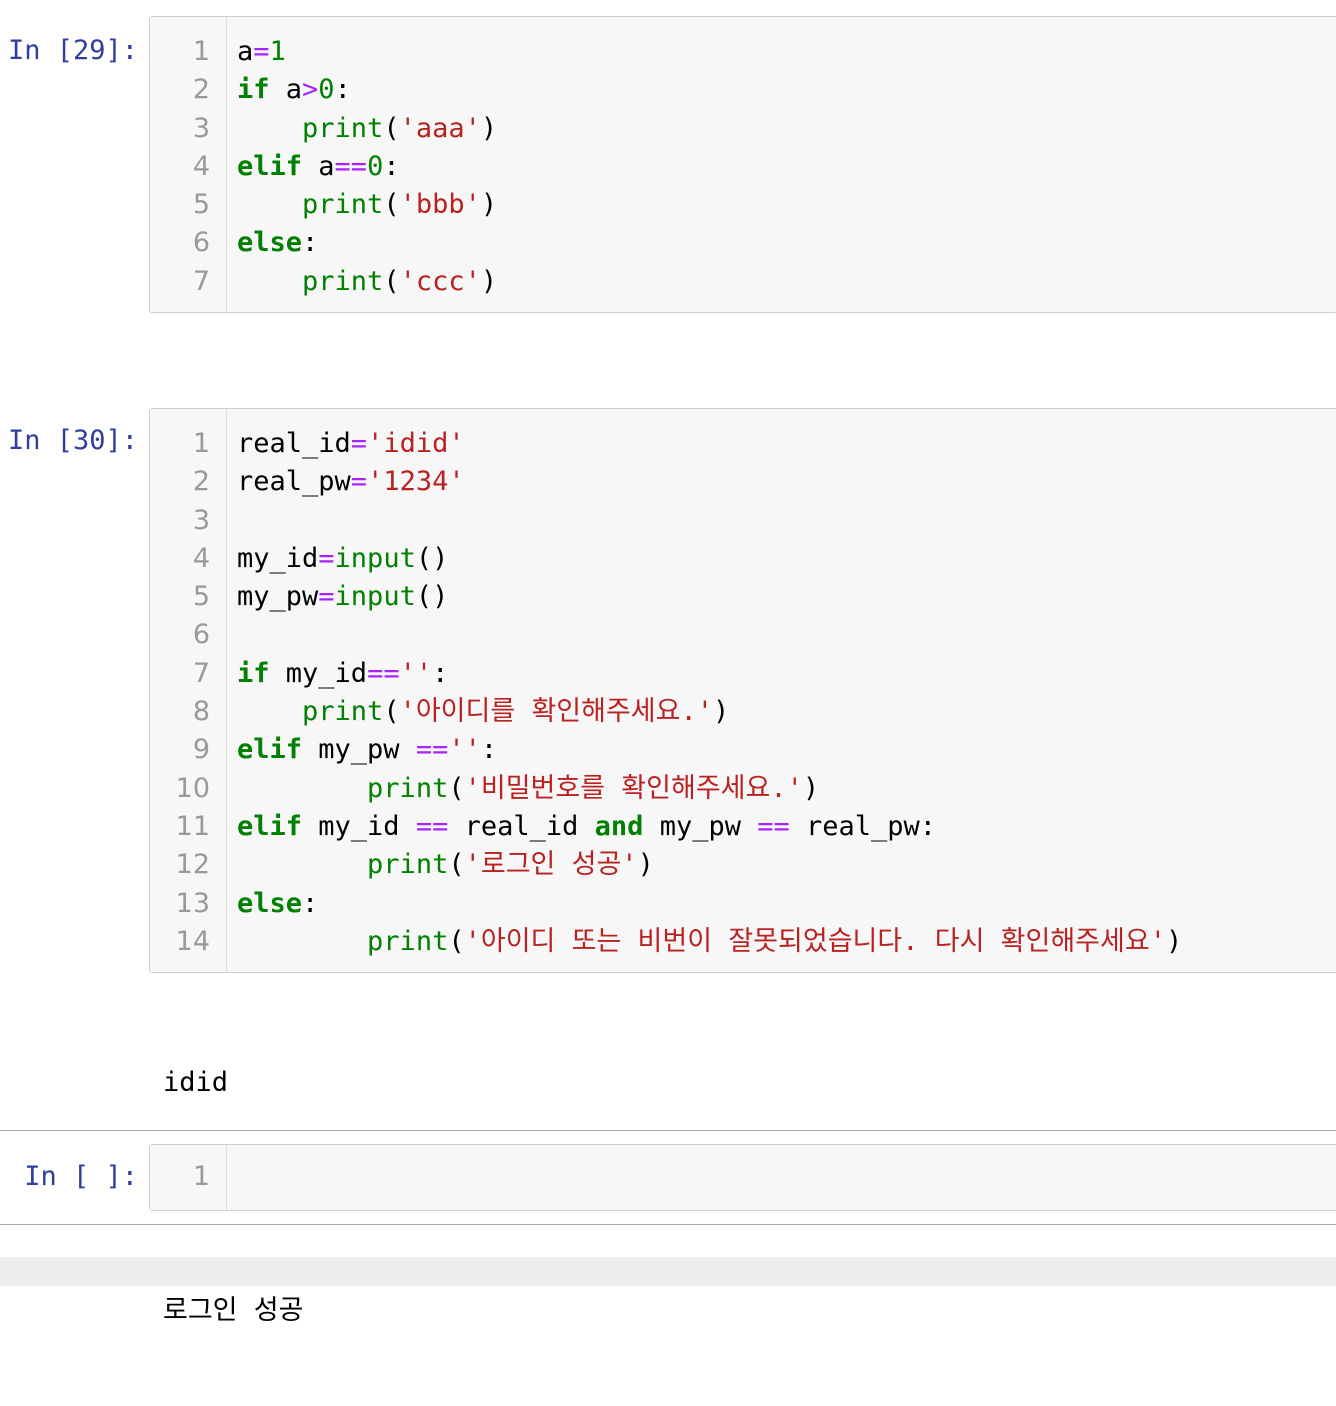 This screenshot has height=1406, width=1336. What do you see at coordinates (743, 52) in the screenshot?
I see `code-line: 1 a=1` at bounding box center [743, 52].